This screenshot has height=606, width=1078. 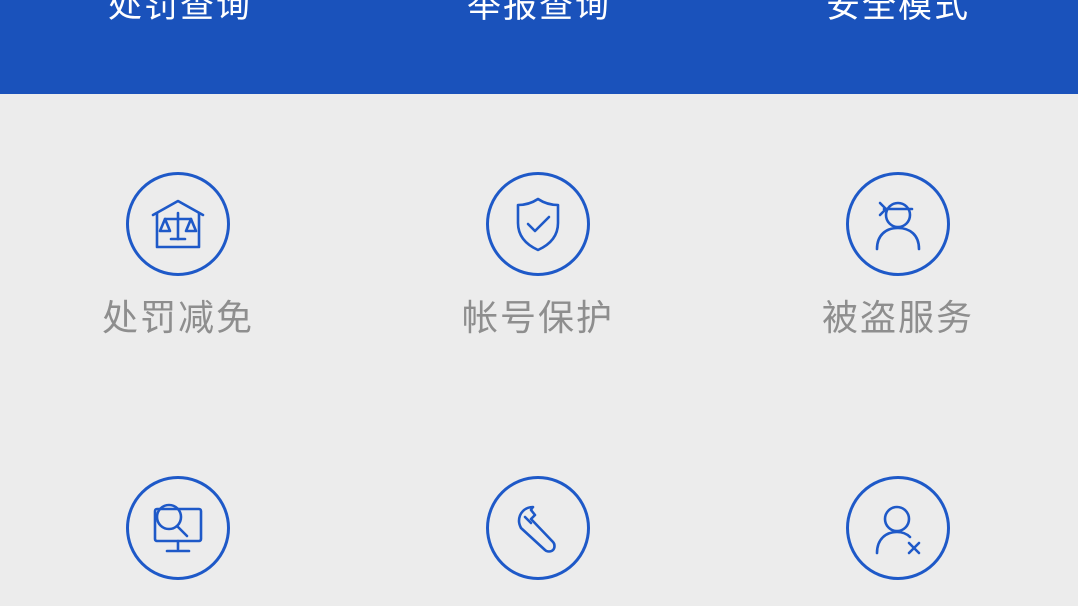 I want to click on tab-penalty-query: 处罚查询, so click(x=180, y=15).